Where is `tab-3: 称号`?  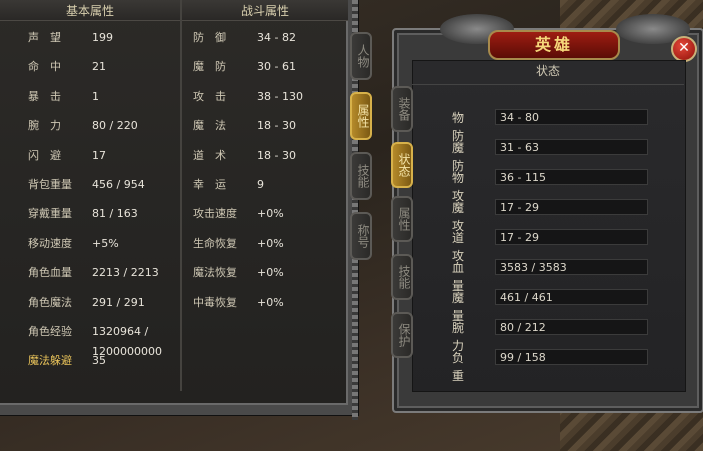
tab-3: 称号 is located at coordinates (361, 236).